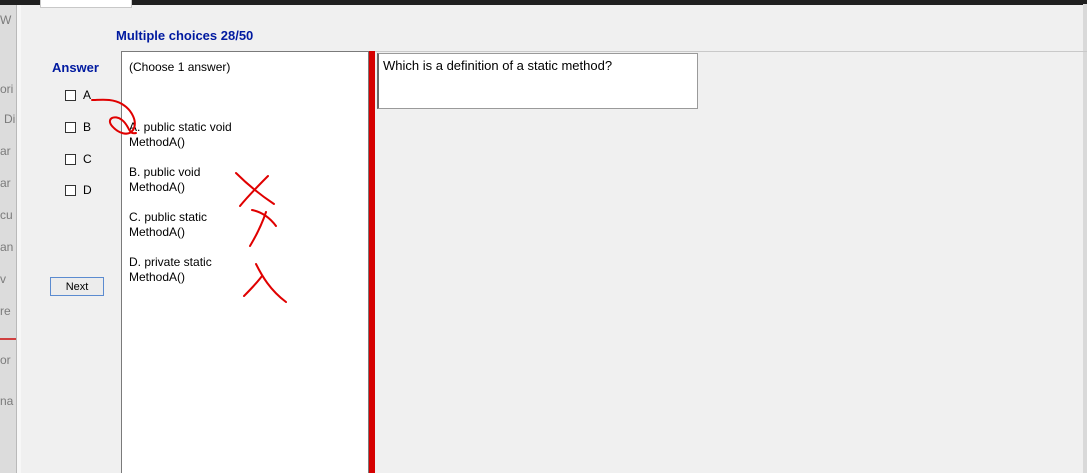  What do you see at coordinates (185, 35) in the screenshot?
I see `page-title: Multiple choices 28/50` at bounding box center [185, 35].